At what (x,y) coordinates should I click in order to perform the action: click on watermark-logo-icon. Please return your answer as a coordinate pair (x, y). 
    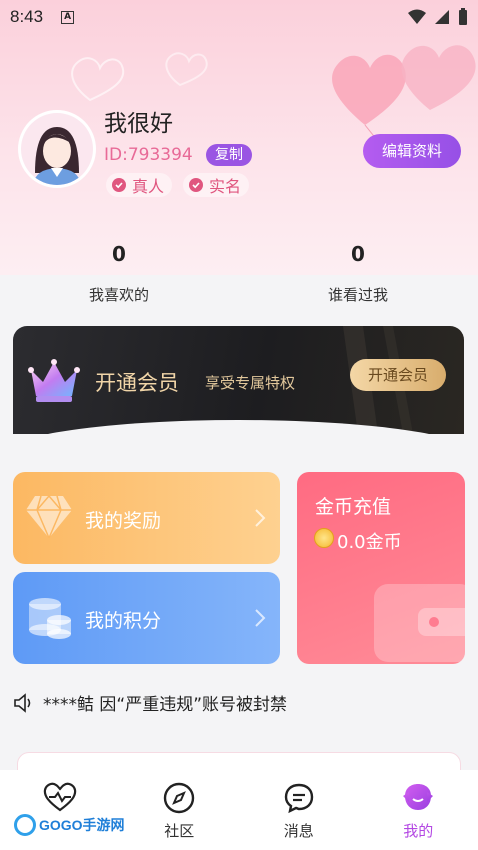
    Looking at the image, I should click on (25, 825).